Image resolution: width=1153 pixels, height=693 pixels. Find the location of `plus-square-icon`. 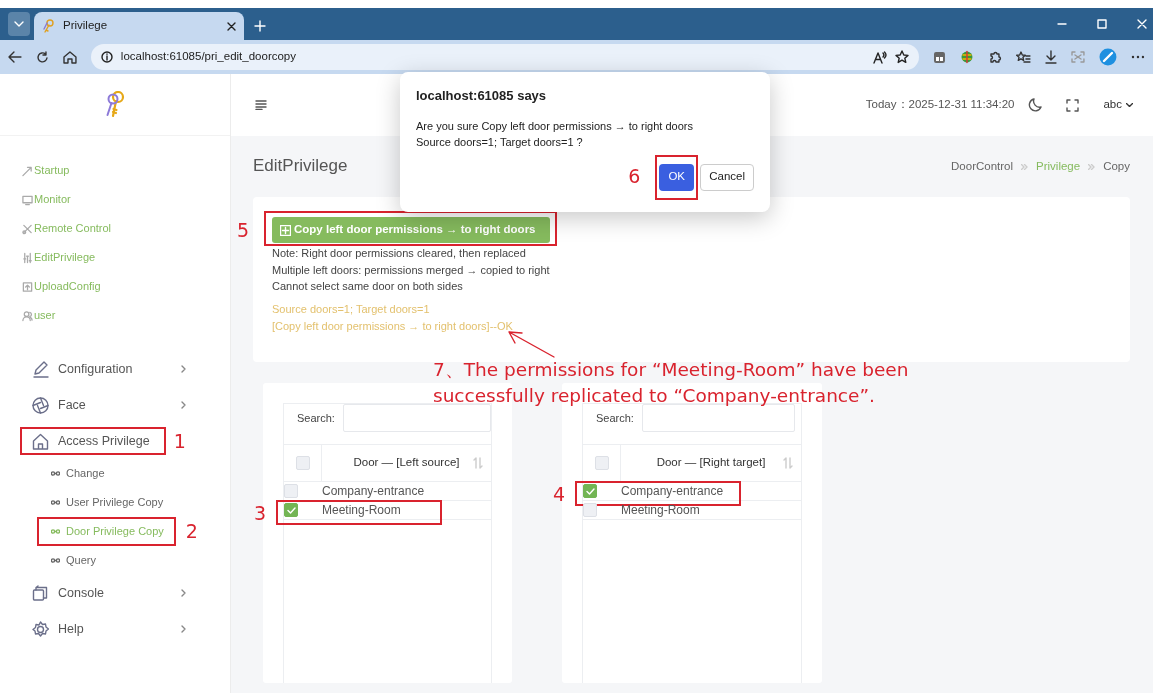

plus-square-icon is located at coordinates (285, 230).